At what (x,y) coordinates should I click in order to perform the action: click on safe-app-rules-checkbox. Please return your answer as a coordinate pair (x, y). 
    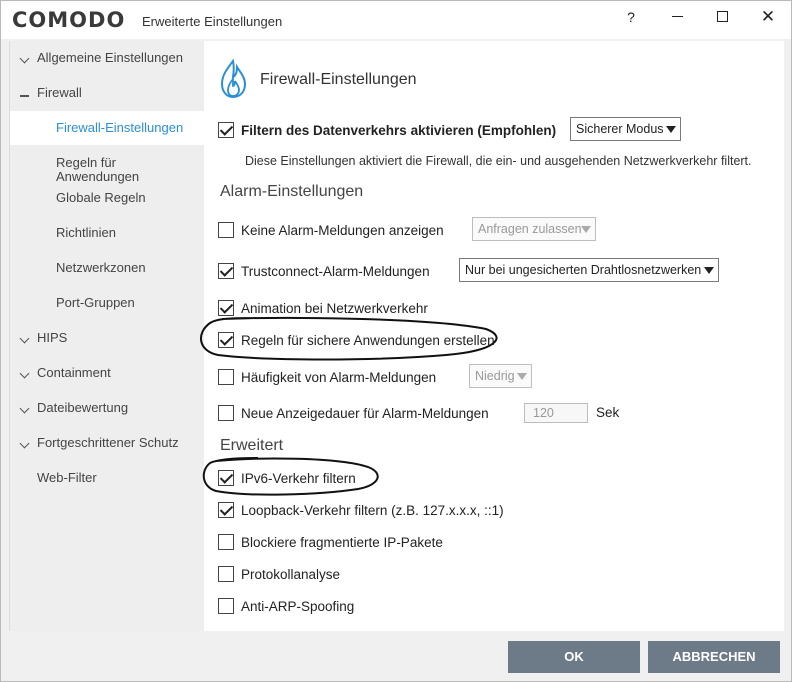
    Looking at the image, I should click on (226, 340).